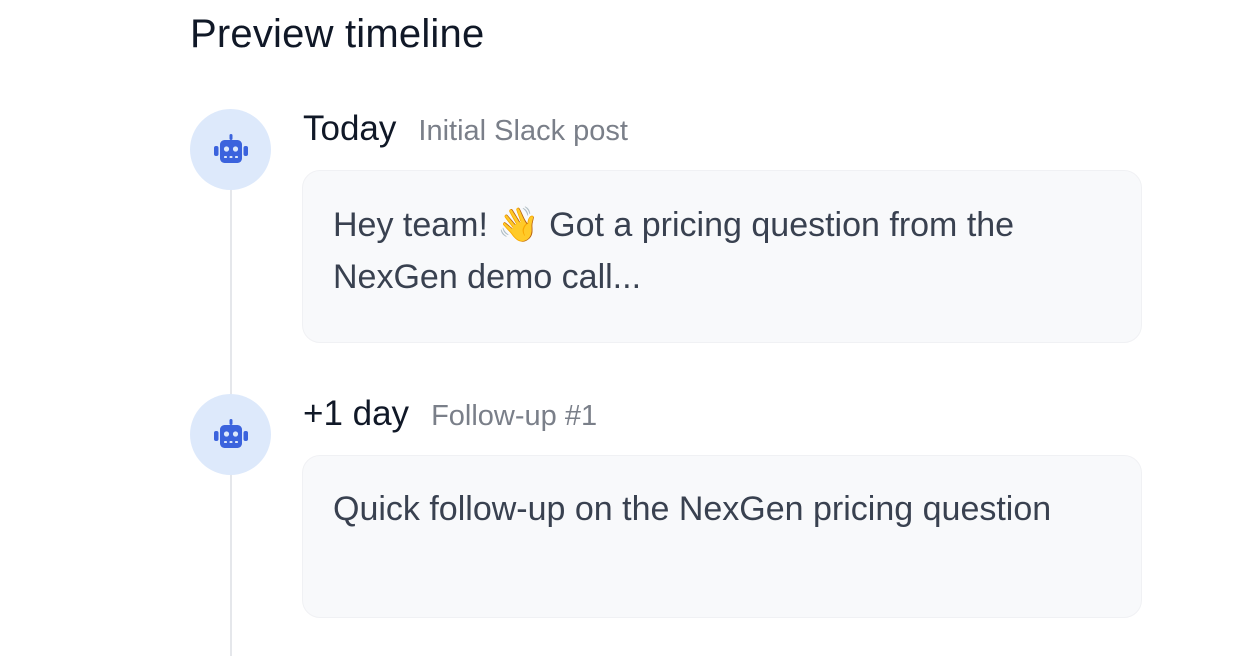 The image size is (1252, 656). I want to click on entry-time: +1 day, so click(356, 413).